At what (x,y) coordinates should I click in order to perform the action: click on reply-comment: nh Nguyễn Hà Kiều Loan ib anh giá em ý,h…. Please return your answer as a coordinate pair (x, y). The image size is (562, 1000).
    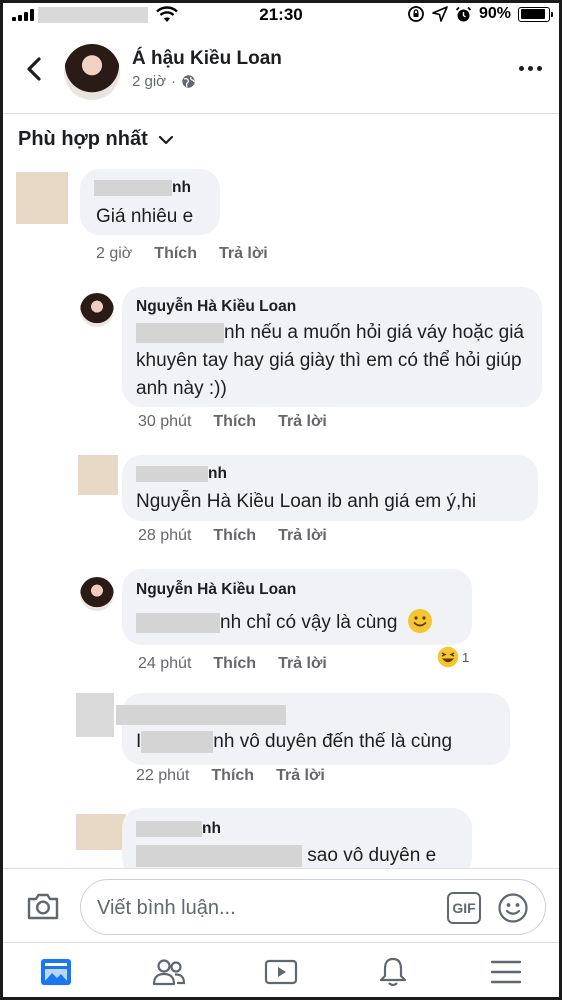
    Looking at the image, I should click on (281, 505).